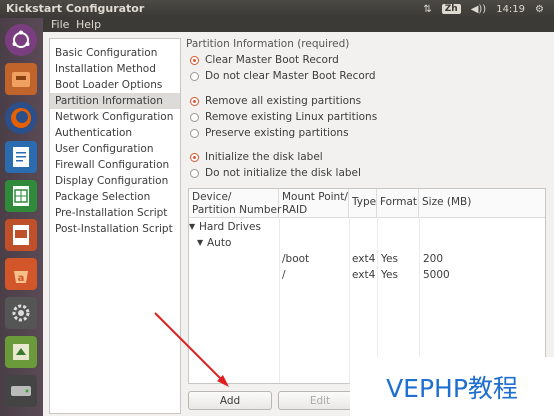 This screenshot has width=554, height=416. I want to click on annotation-arrow, so click(191, 349).